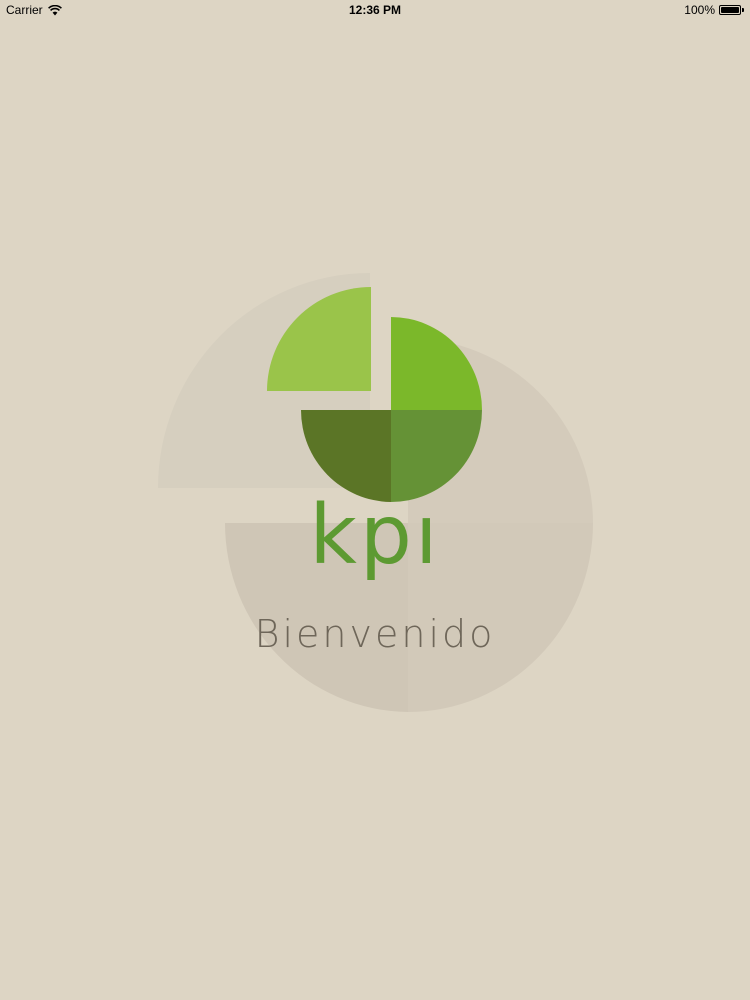 This screenshot has width=750, height=1000. I want to click on welcome-message: Bienvenido, so click(375, 634).